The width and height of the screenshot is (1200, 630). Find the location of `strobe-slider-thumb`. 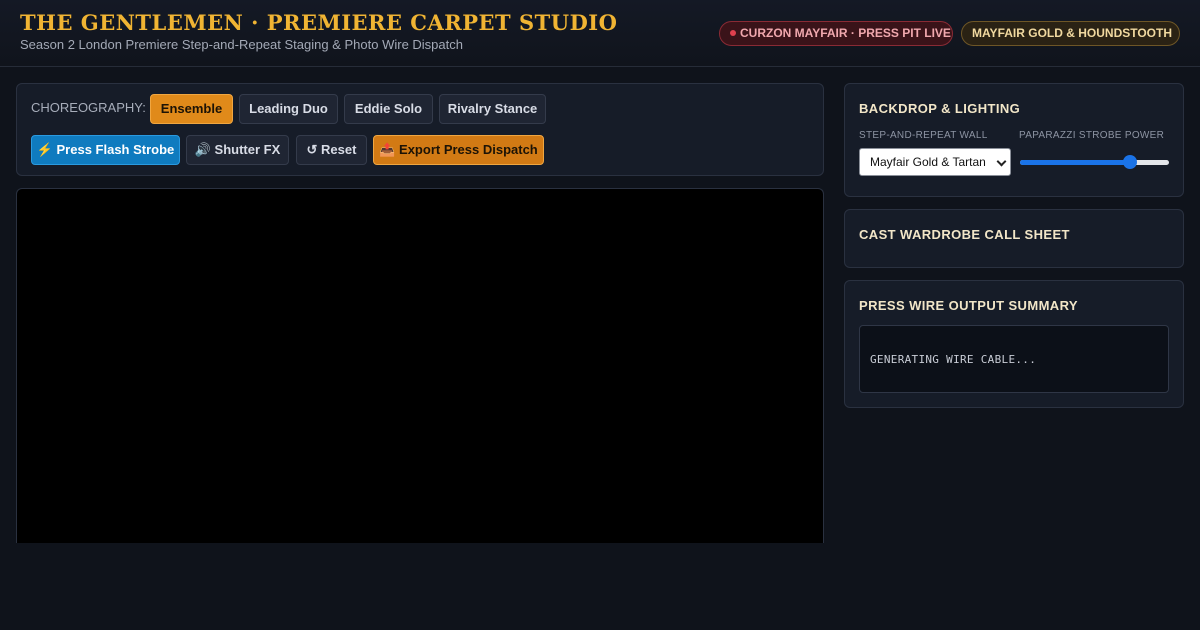

strobe-slider-thumb is located at coordinates (1130, 162).